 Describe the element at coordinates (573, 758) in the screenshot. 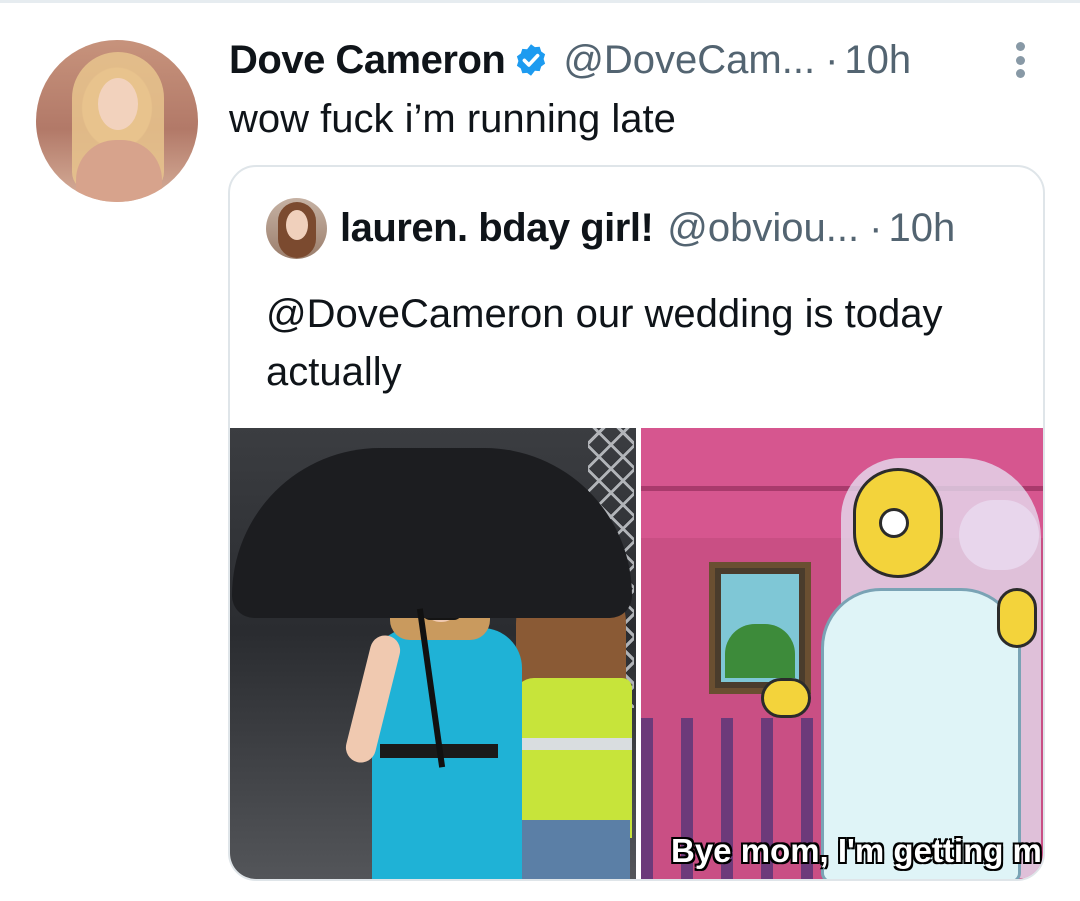

I see `safety-vest` at that location.